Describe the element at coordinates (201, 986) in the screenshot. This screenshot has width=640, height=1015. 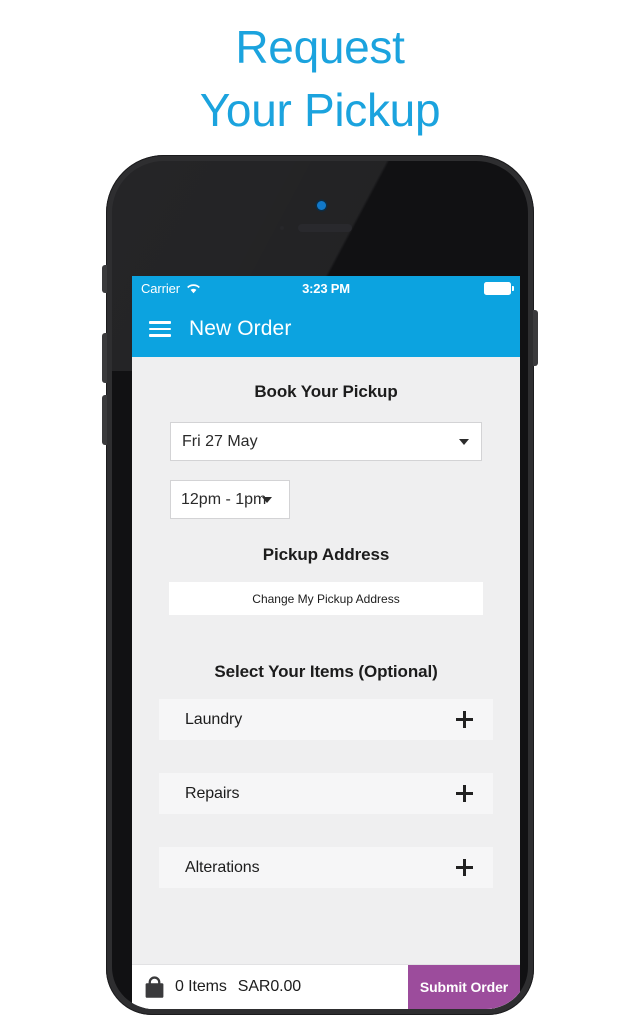
I see `cart-item-count: 0 Items` at that location.